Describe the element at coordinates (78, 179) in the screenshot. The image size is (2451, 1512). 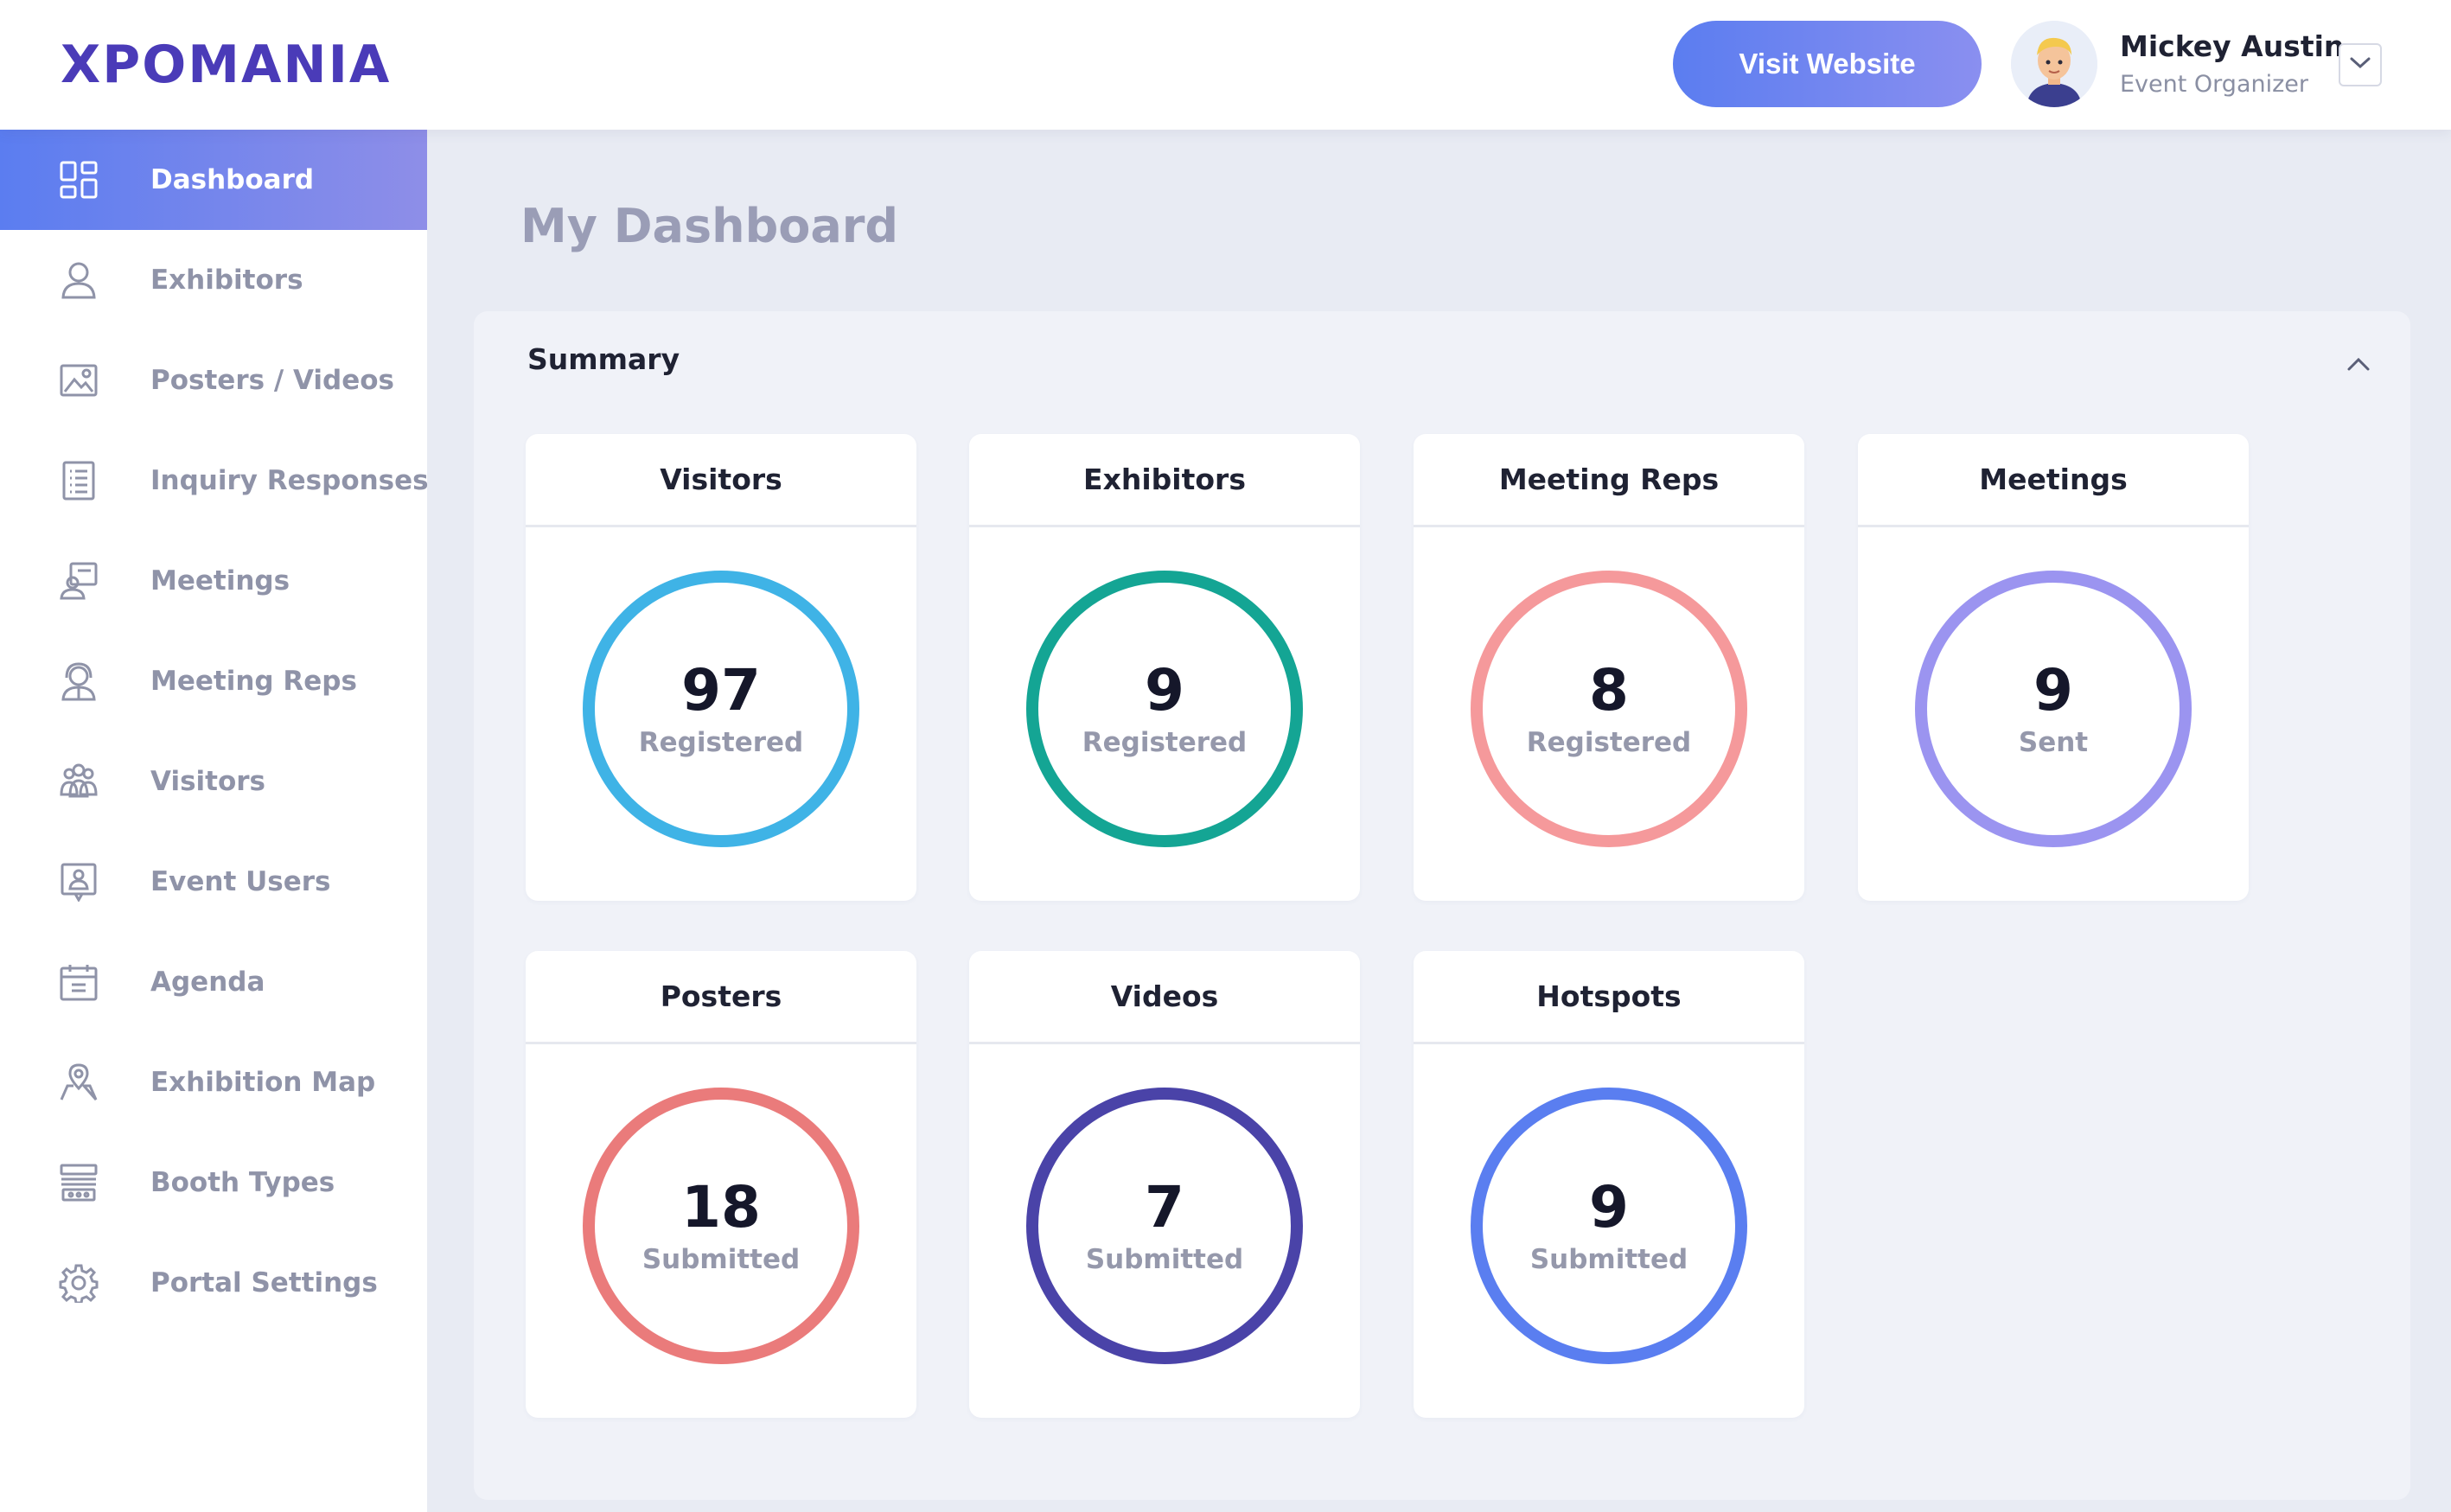
I see `dashboard-icon` at that location.